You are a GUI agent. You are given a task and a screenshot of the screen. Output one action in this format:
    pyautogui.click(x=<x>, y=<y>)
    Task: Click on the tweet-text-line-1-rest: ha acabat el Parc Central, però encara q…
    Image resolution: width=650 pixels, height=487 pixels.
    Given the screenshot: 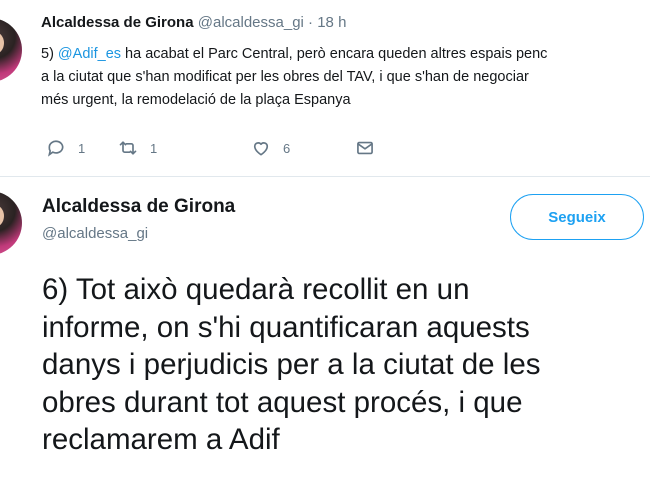 What is the action you would take?
    pyautogui.click(x=334, y=54)
    